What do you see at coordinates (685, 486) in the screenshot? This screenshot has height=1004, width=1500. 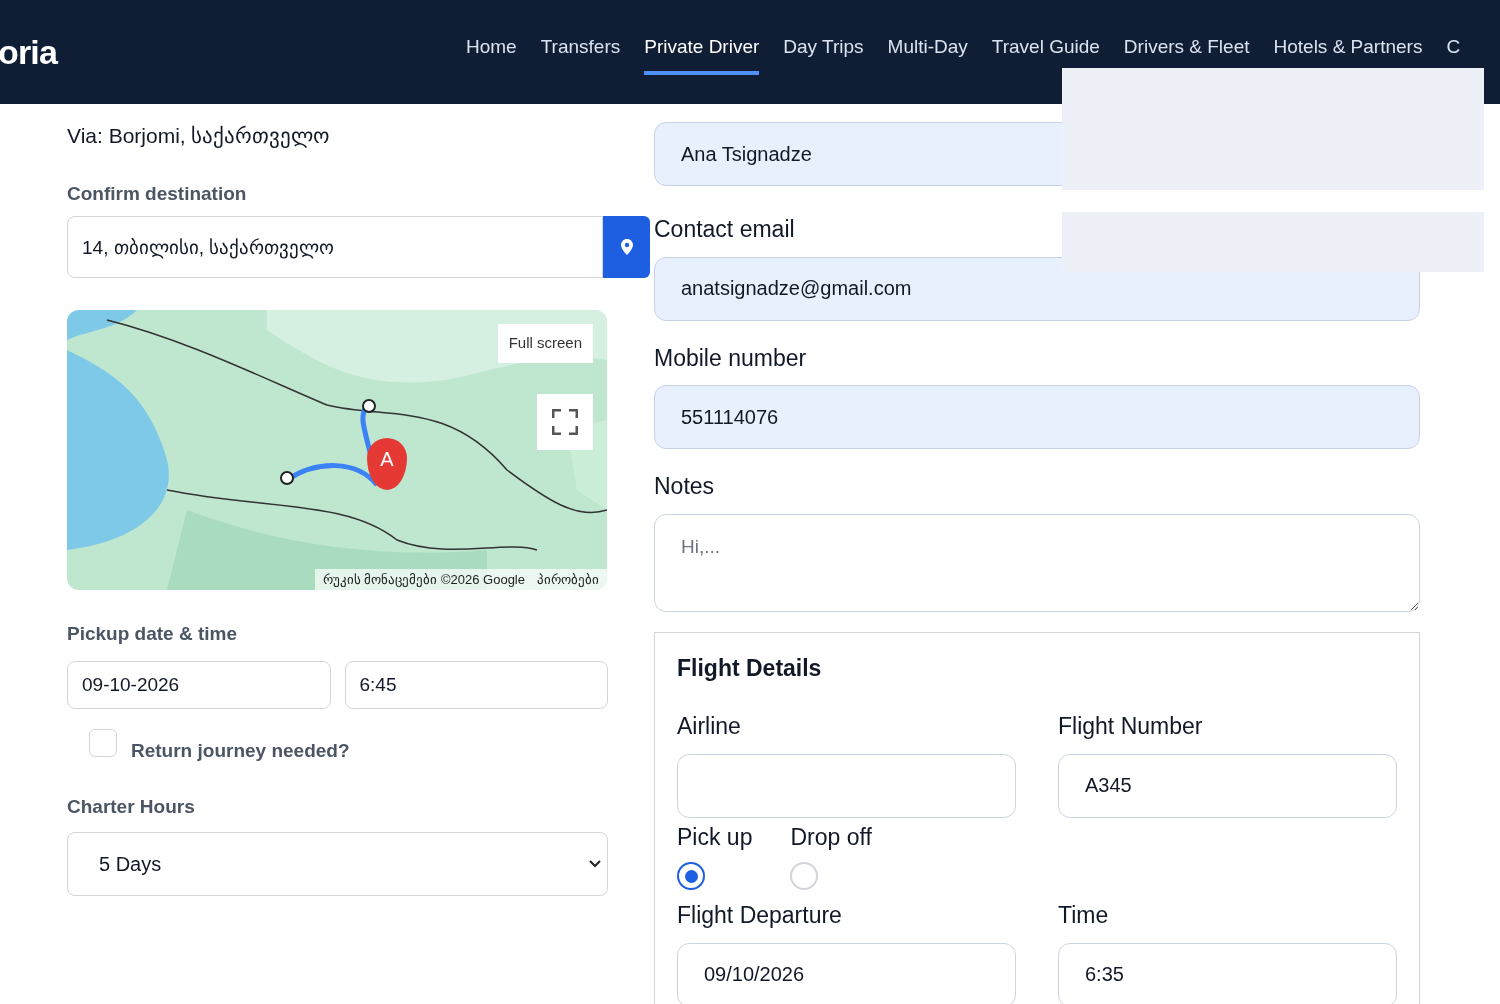 I see `field-label: Notes` at bounding box center [685, 486].